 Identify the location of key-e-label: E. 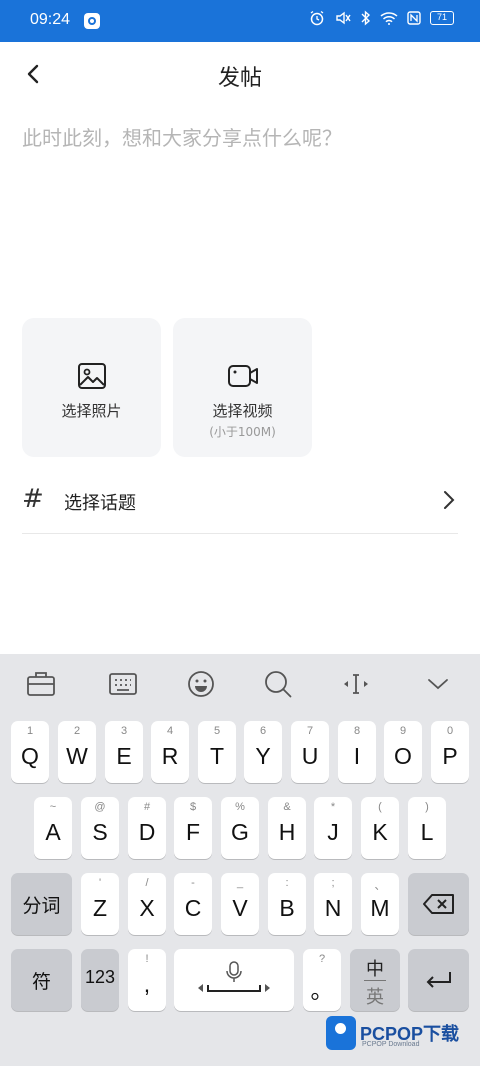
(124, 756).